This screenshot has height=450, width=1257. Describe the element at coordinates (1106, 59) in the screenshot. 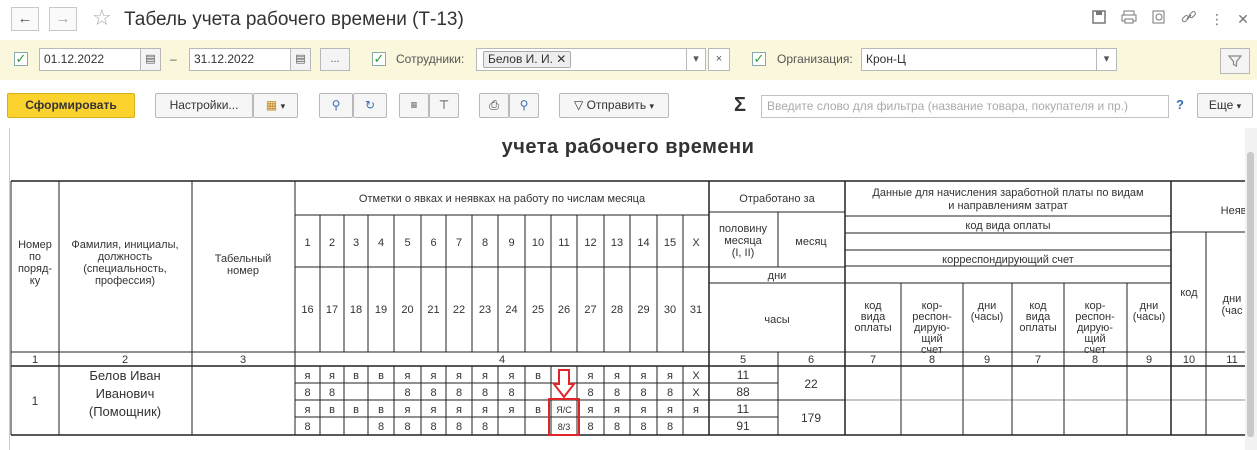

I see `organization-dropdown-button: ▾` at that location.